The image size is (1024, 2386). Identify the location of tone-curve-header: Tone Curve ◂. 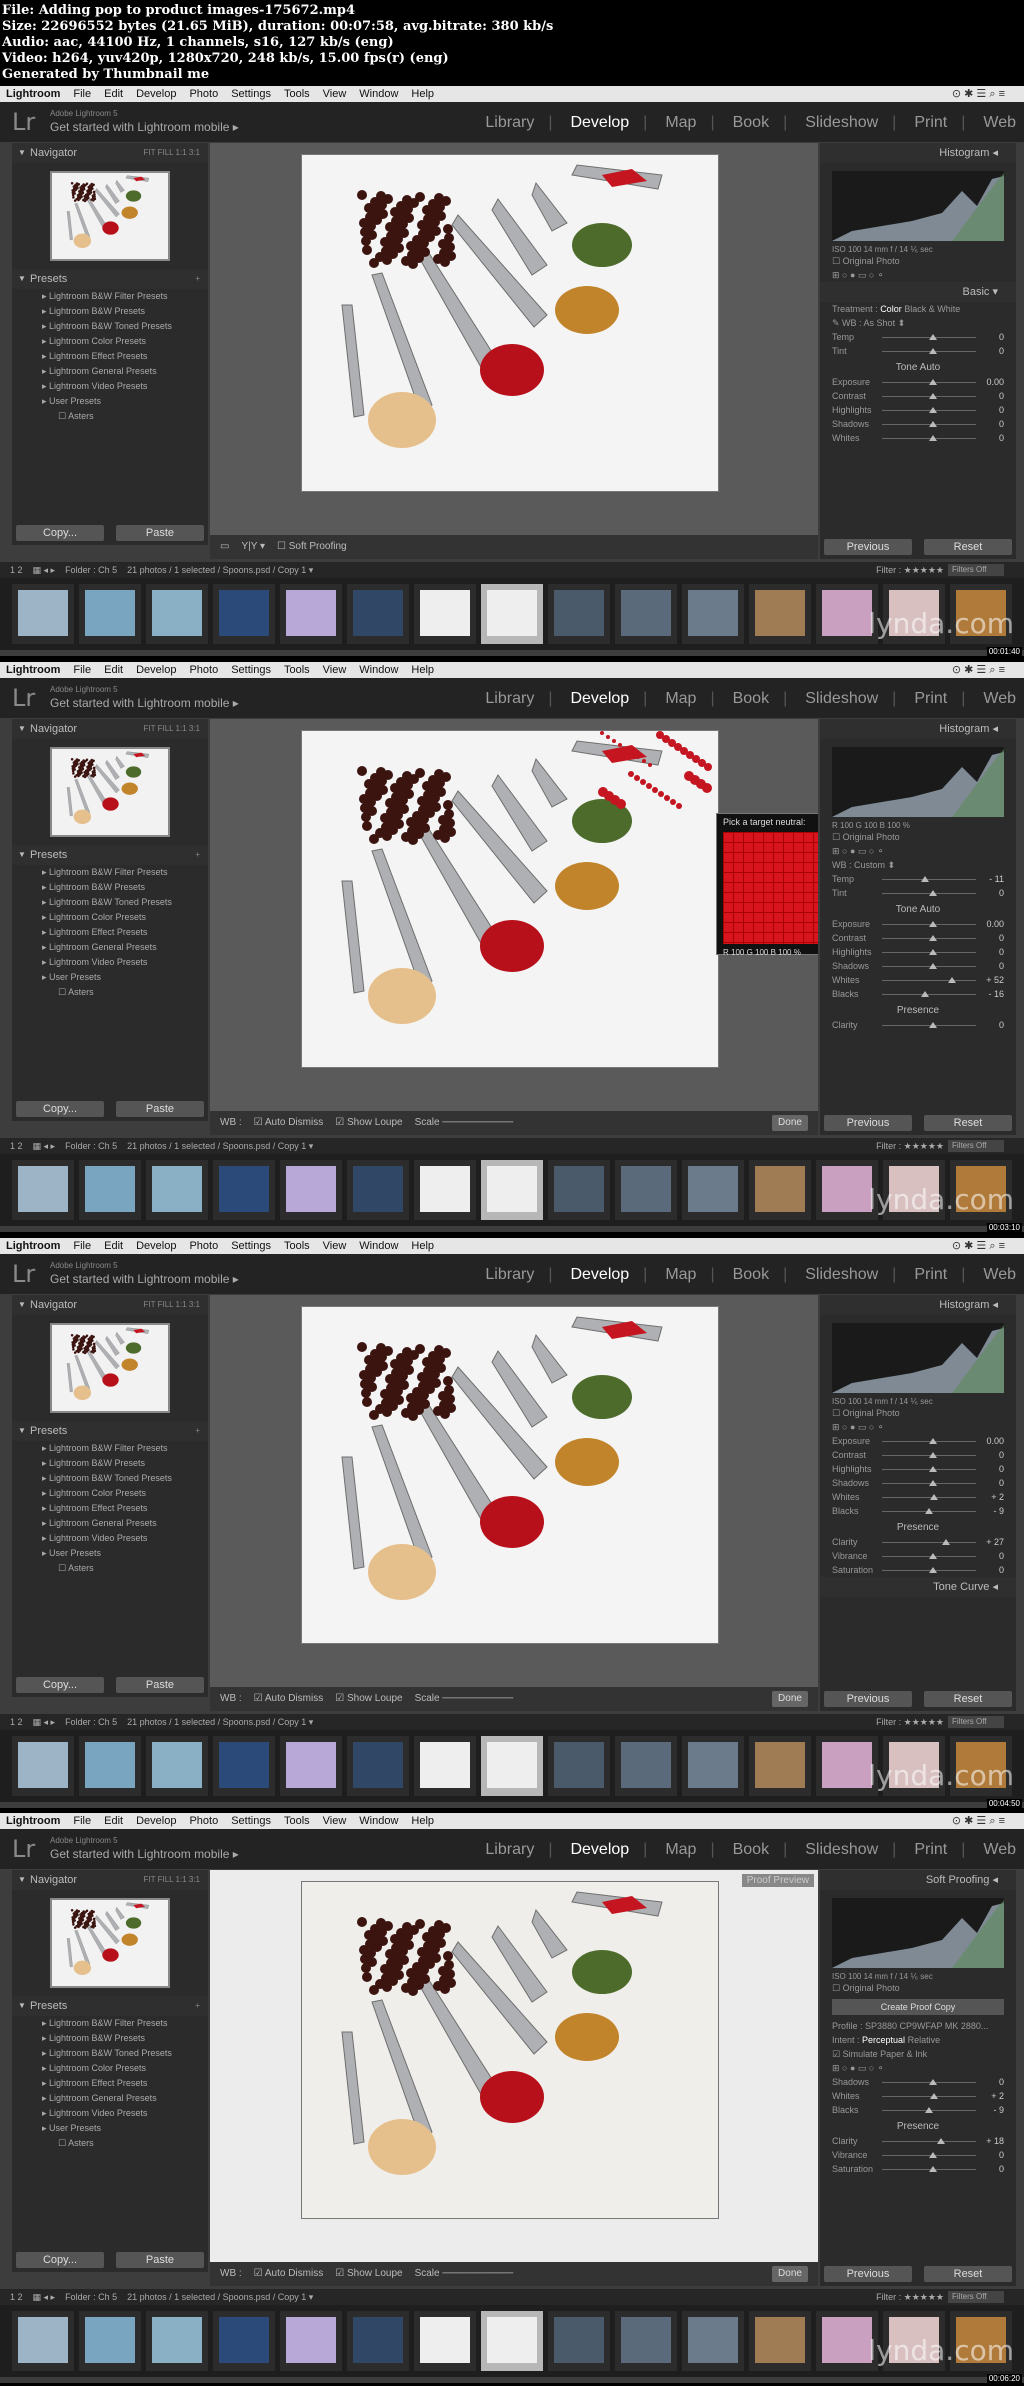
(918, 1587).